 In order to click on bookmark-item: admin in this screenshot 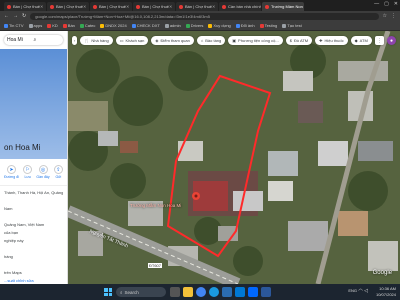, I will do `click(172, 25)`.